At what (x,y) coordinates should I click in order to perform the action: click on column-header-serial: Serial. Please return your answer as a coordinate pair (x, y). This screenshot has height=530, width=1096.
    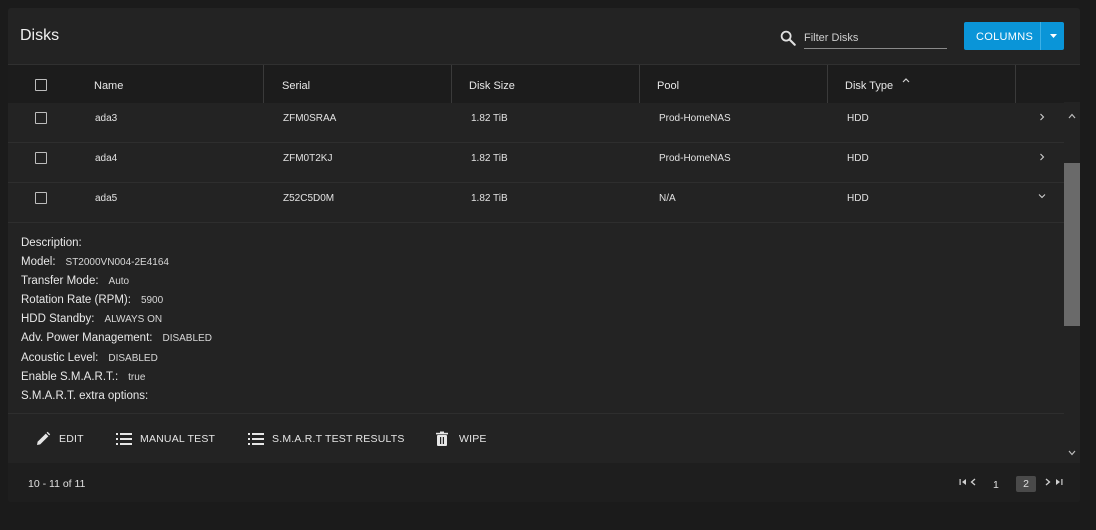
    Looking at the image, I should click on (296, 86).